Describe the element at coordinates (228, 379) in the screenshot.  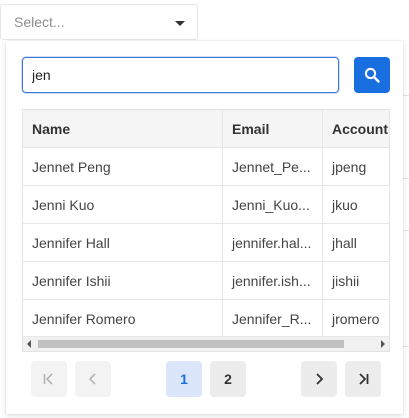
I see `page-button-2: 2` at that location.